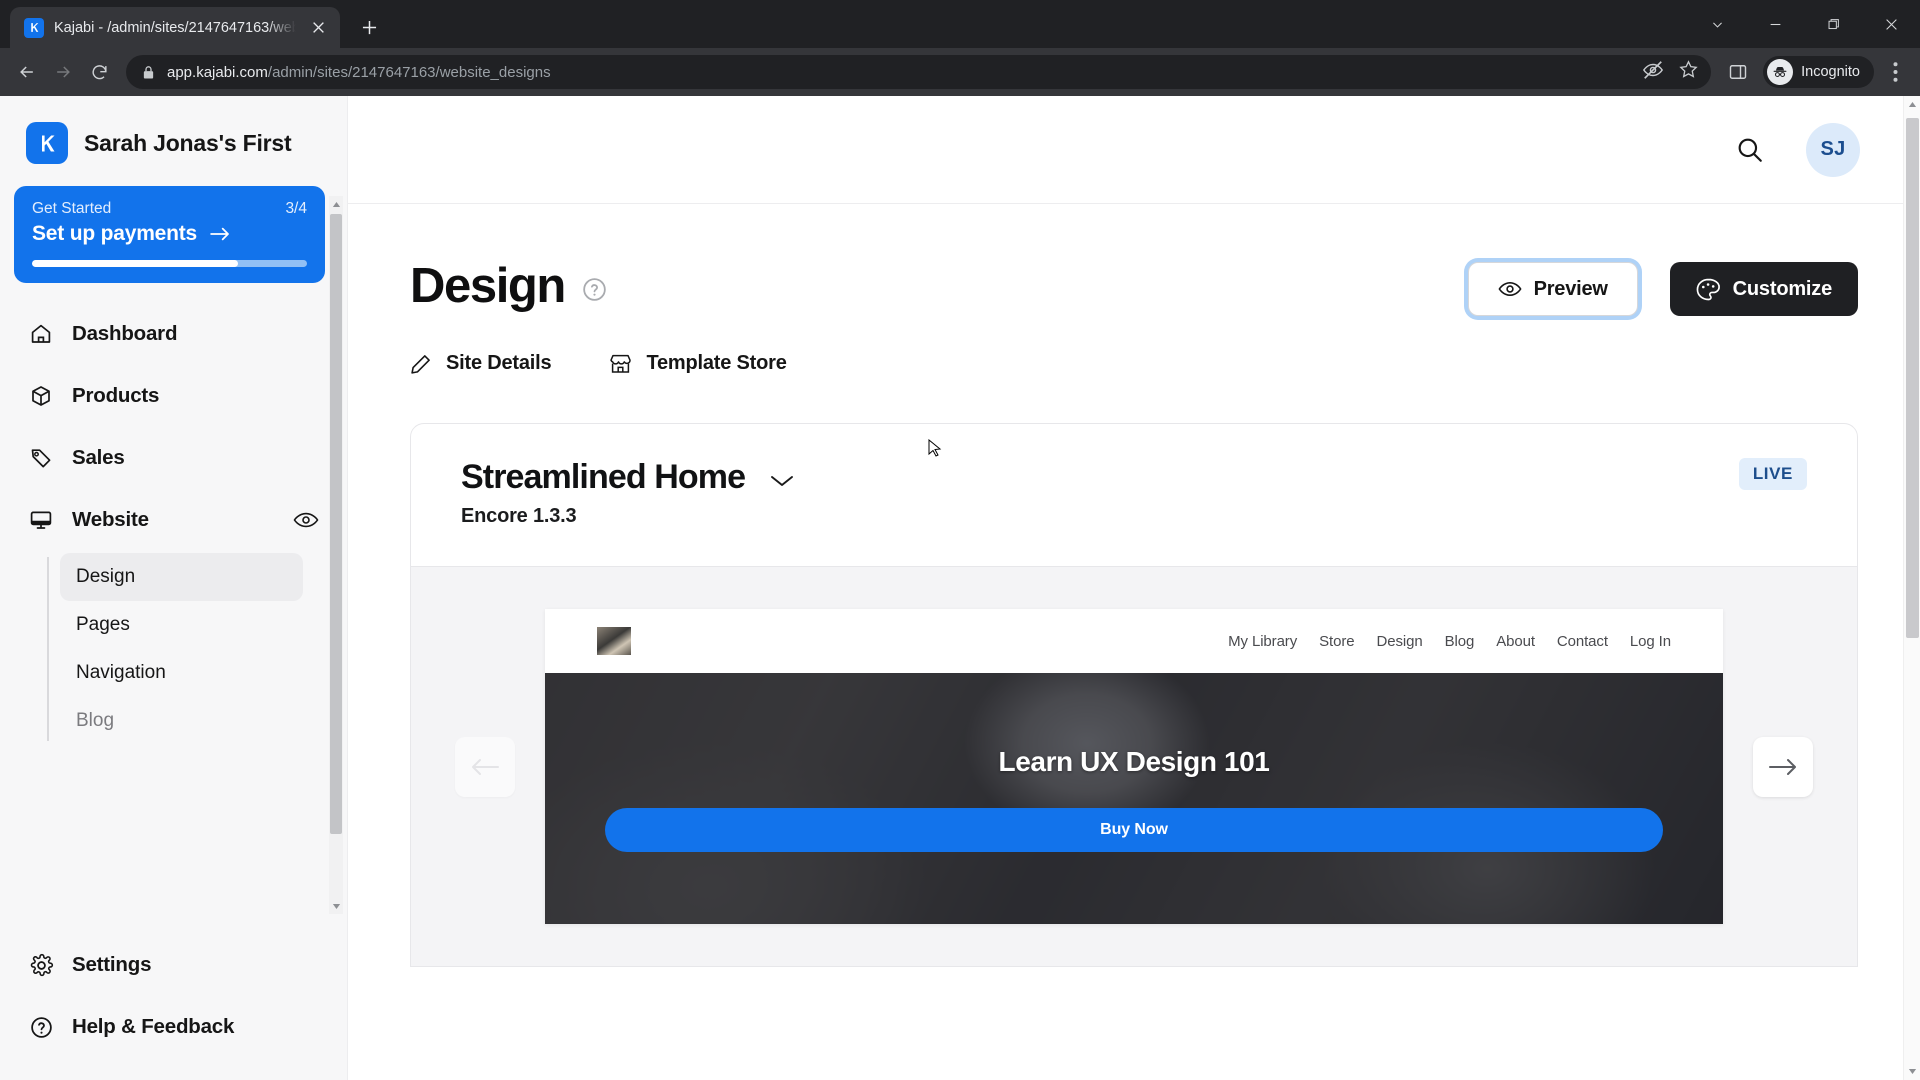 The image size is (1920, 1080). What do you see at coordinates (173, 396) in the screenshot?
I see `sidebar-item-products: Products` at bounding box center [173, 396].